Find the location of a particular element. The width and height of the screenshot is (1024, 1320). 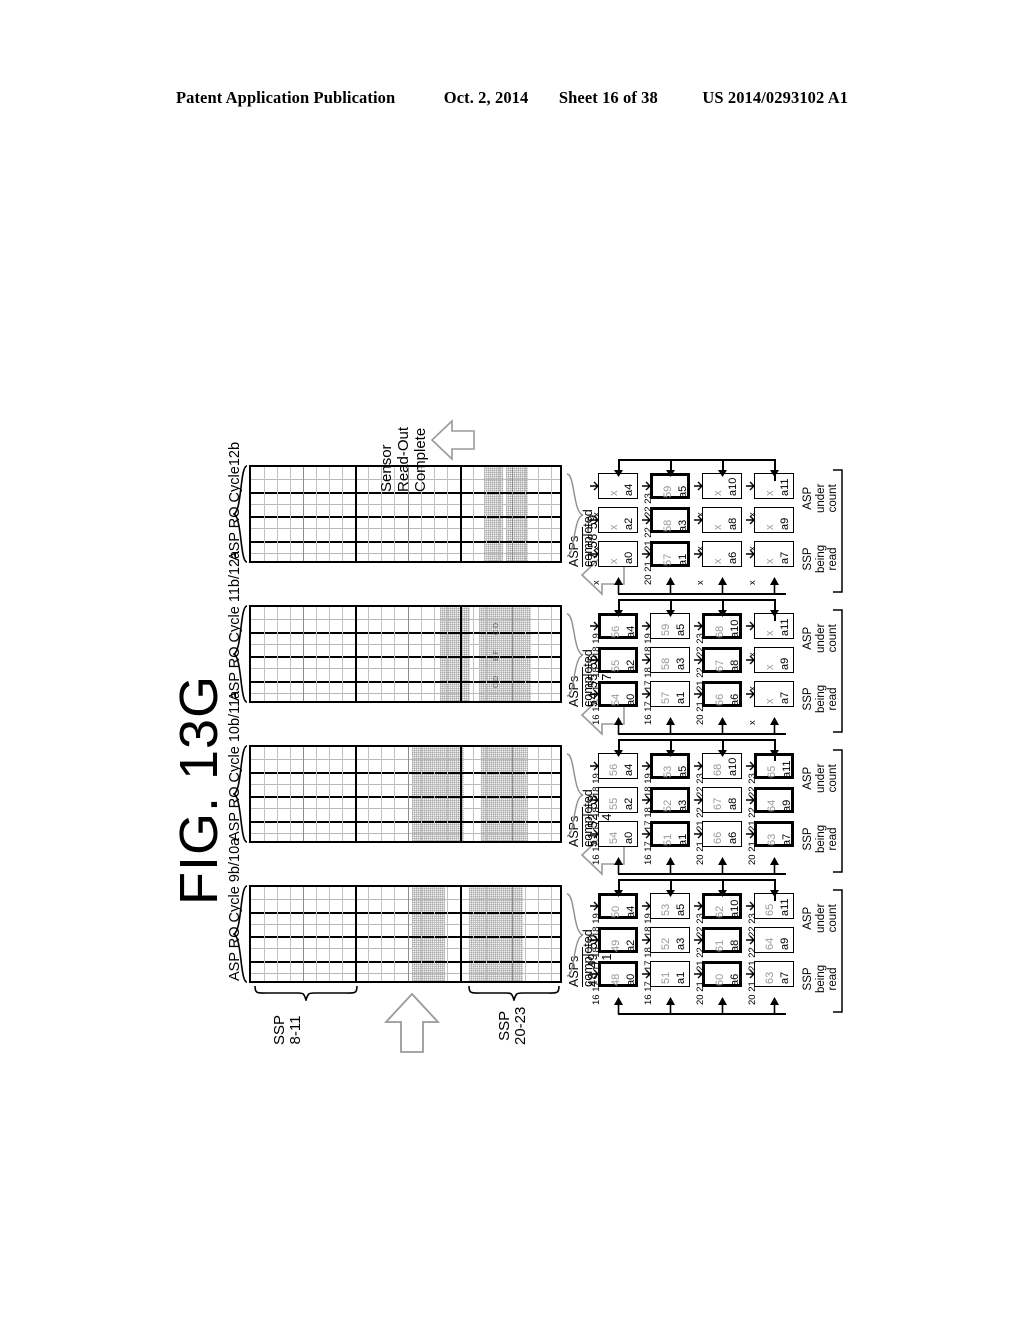

register-a0-panel-1: 54 a0 is located at coordinates (618, 834).